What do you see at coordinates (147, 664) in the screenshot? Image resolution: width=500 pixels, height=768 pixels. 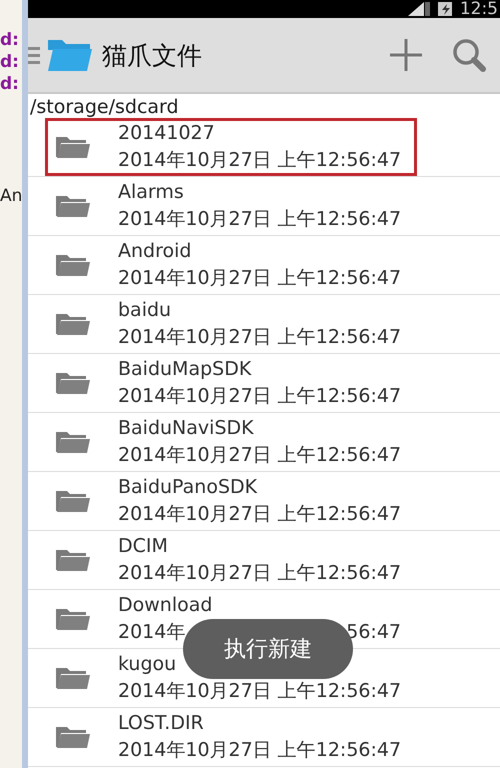 I see `folder-name: kugou` at bounding box center [147, 664].